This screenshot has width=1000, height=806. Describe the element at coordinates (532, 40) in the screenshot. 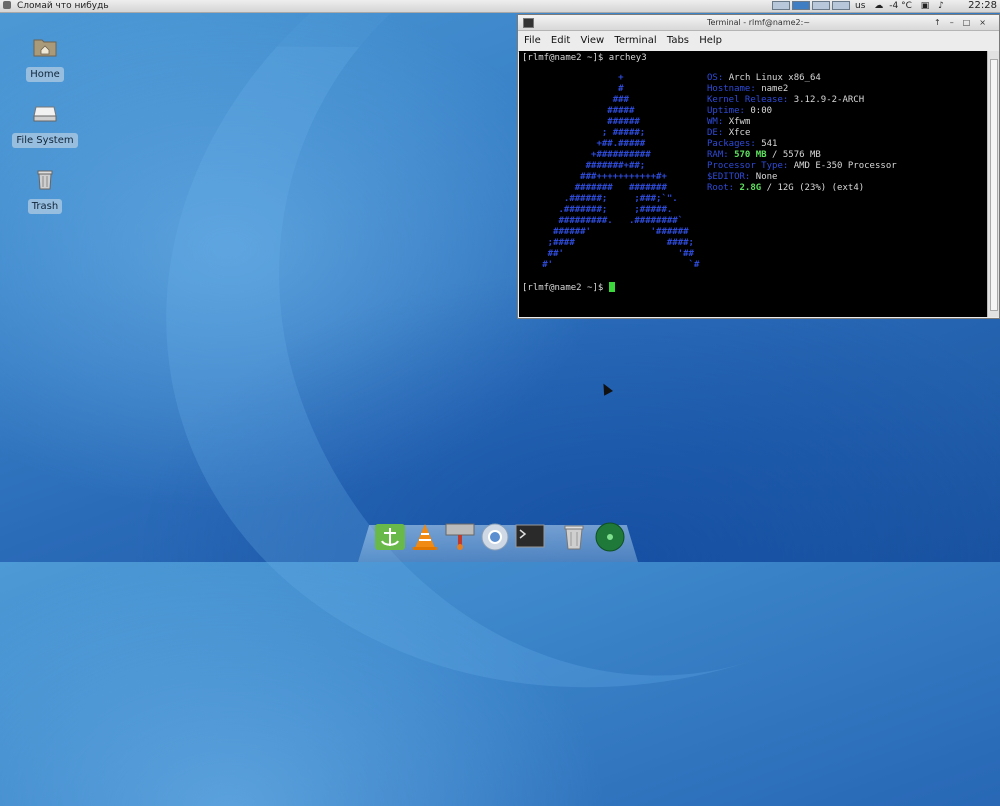

I see `menu-file: File` at that location.